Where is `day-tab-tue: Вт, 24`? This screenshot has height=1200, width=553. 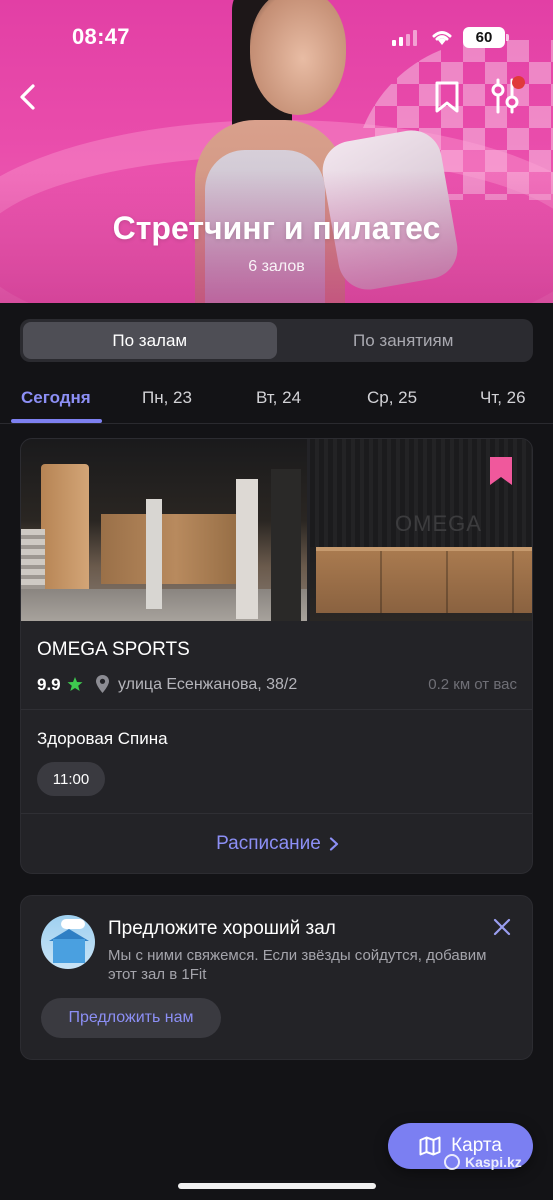
day-tab-tue: Вт, 24 is located at coordinates (278, 398).